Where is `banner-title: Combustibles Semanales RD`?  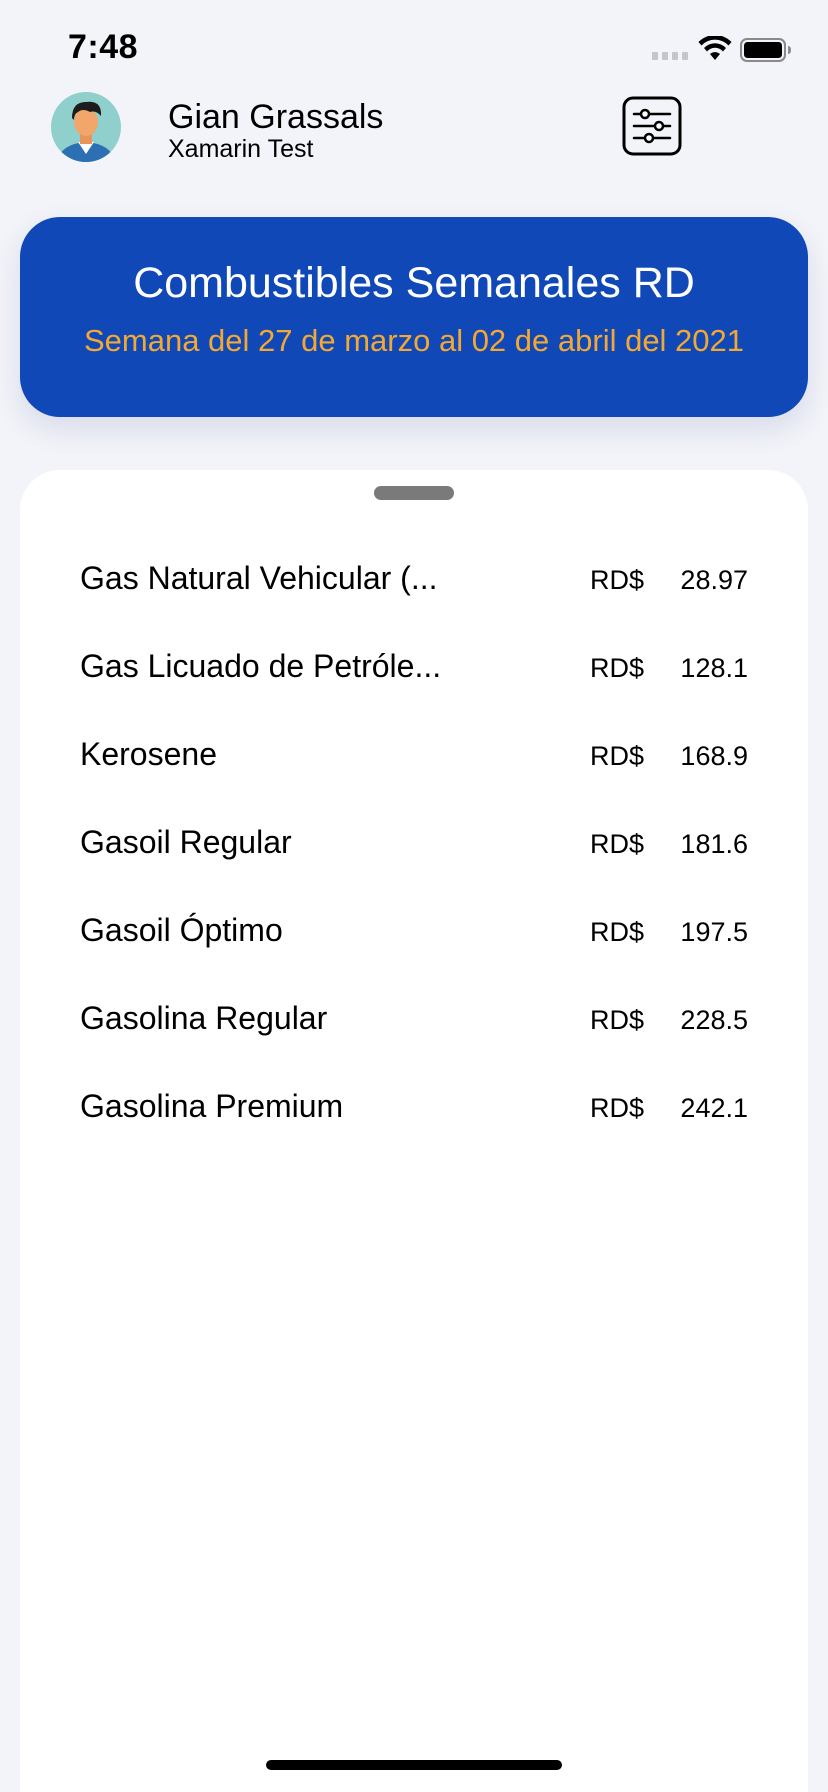 banner-title: Combustibles Semanales RD is located at coordinates (414, 283).